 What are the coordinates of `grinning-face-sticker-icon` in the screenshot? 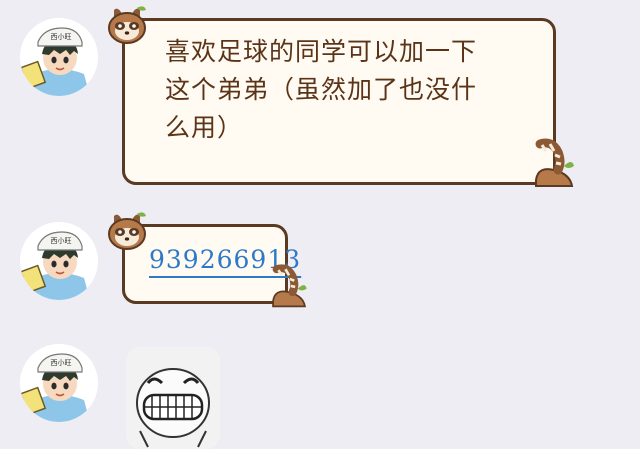 It's located at (173, 398).